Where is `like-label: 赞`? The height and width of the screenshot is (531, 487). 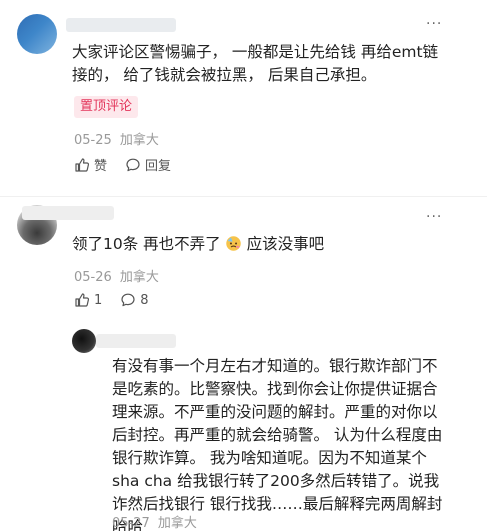
like-label: 赞 is located at coordinates (101, 166).